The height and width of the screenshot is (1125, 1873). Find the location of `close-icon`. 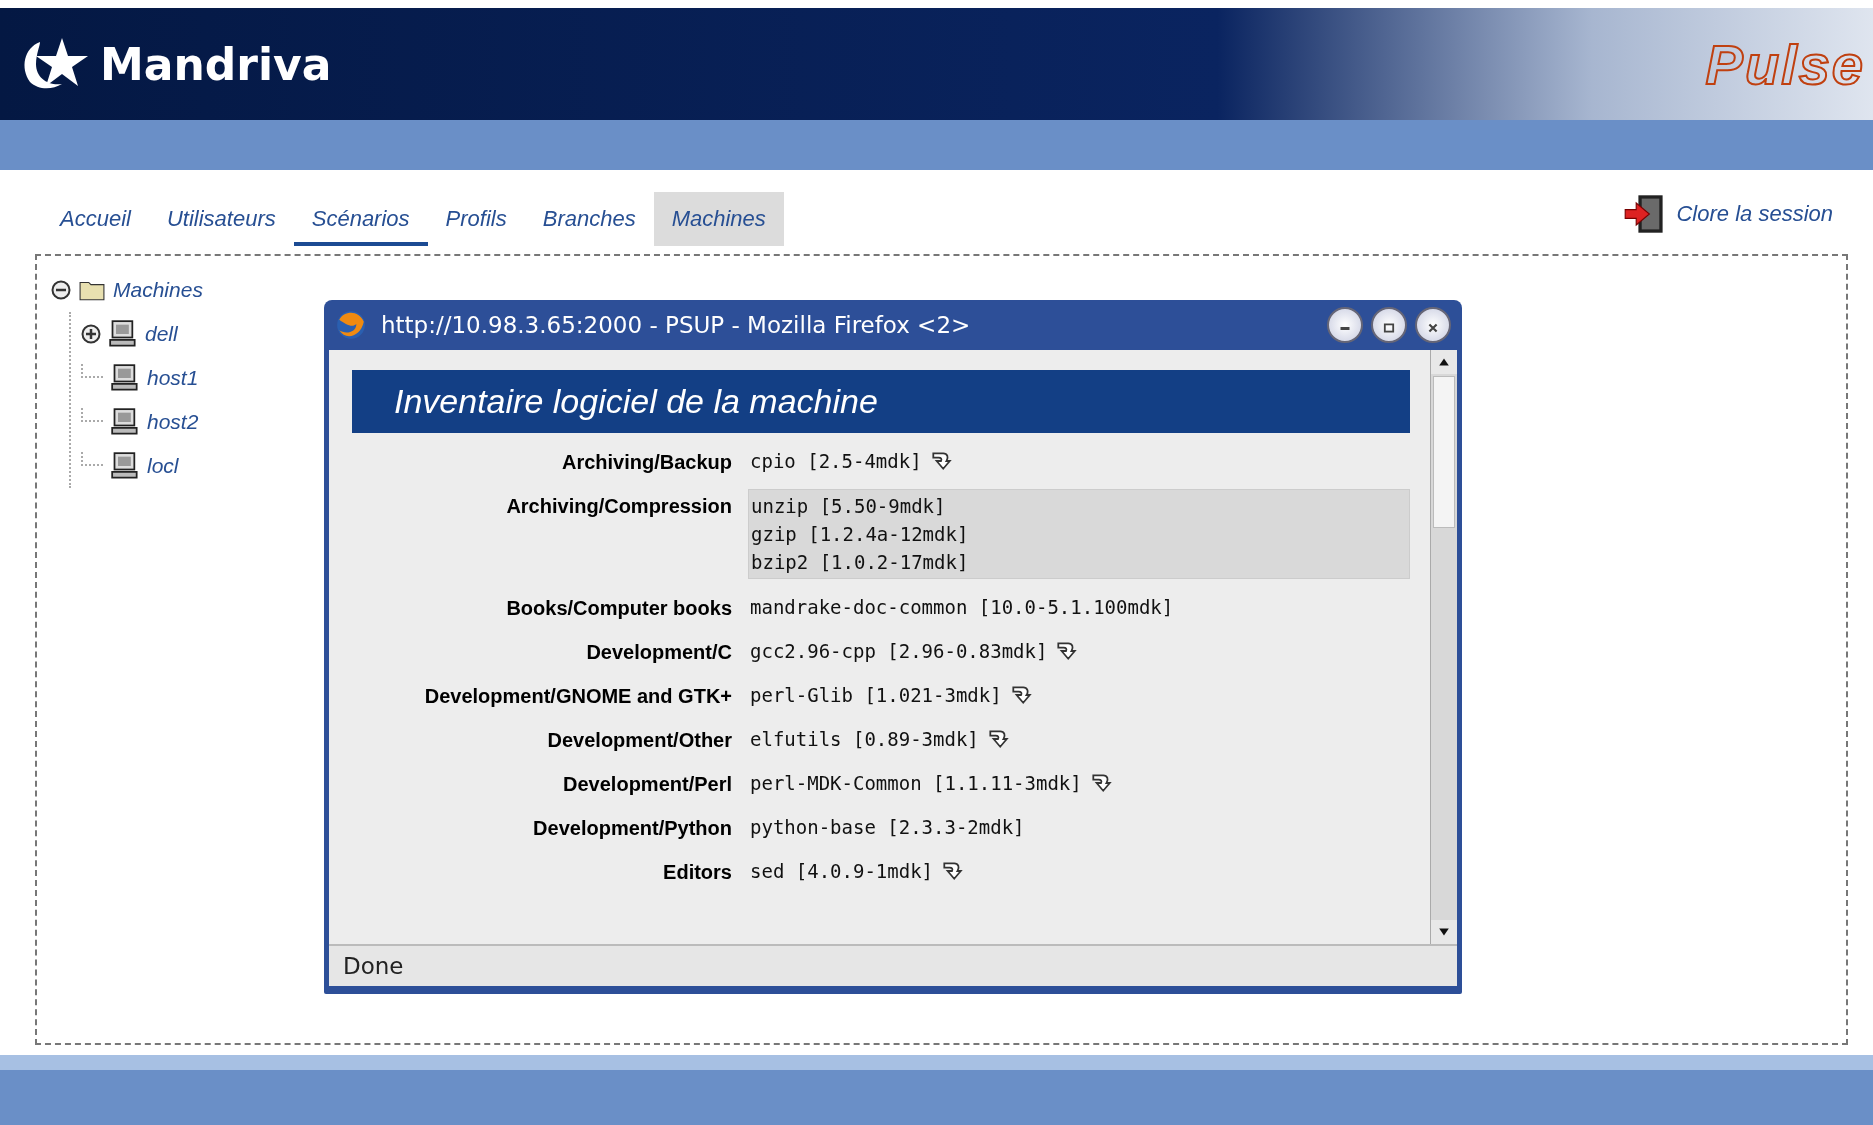

close-icon is located at coordinates (1433, 328).